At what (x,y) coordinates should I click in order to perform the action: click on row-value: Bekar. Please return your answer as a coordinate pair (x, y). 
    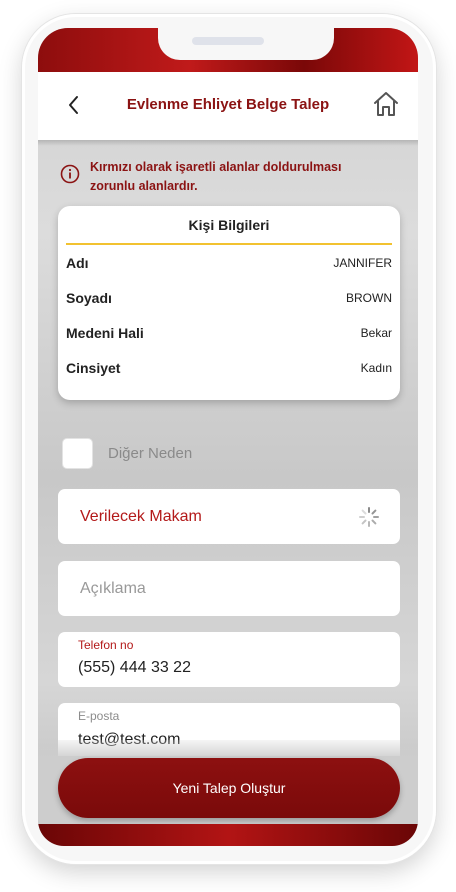
    Looking at the image, I should click on (376, 332).